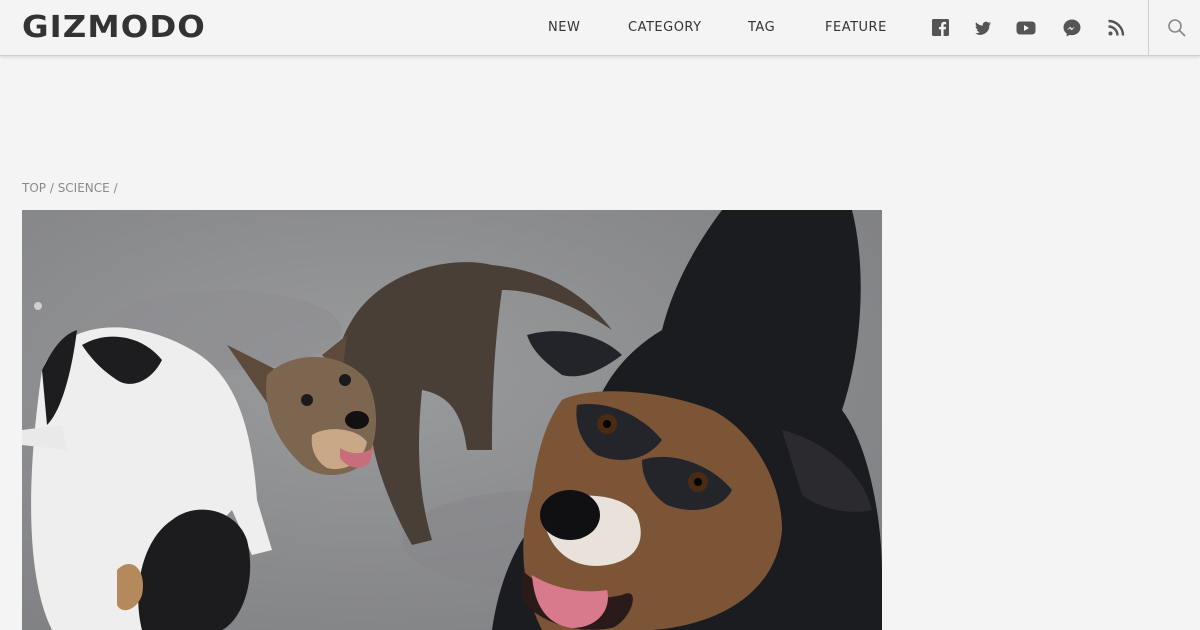  What do you see at coordinates (564, 28) in the screenshot?
I see `nav-item-new: NEW` at bounding box center [564, 28].